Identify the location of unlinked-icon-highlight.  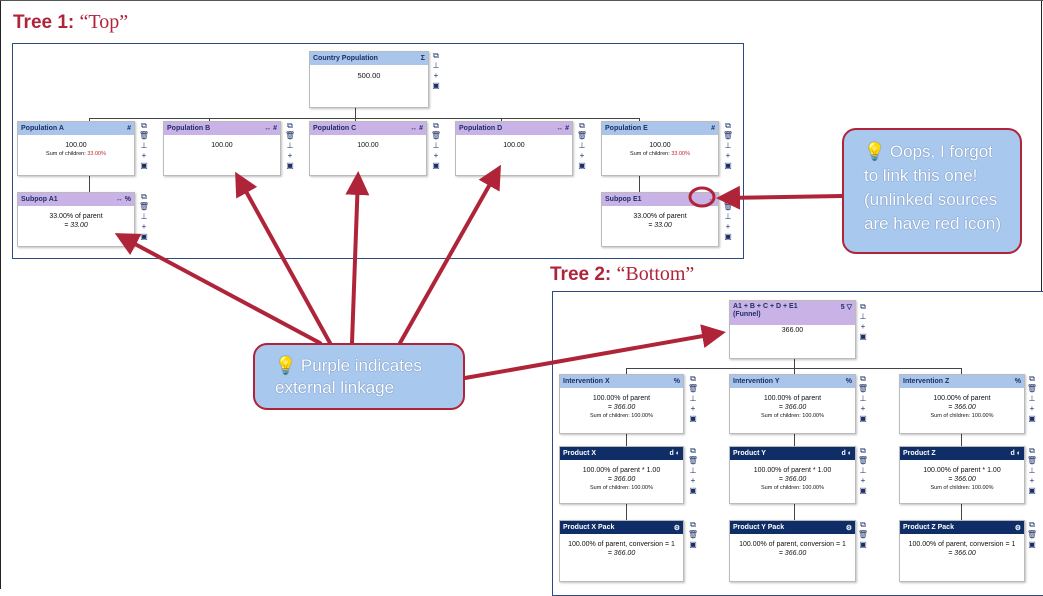
(702, 197).